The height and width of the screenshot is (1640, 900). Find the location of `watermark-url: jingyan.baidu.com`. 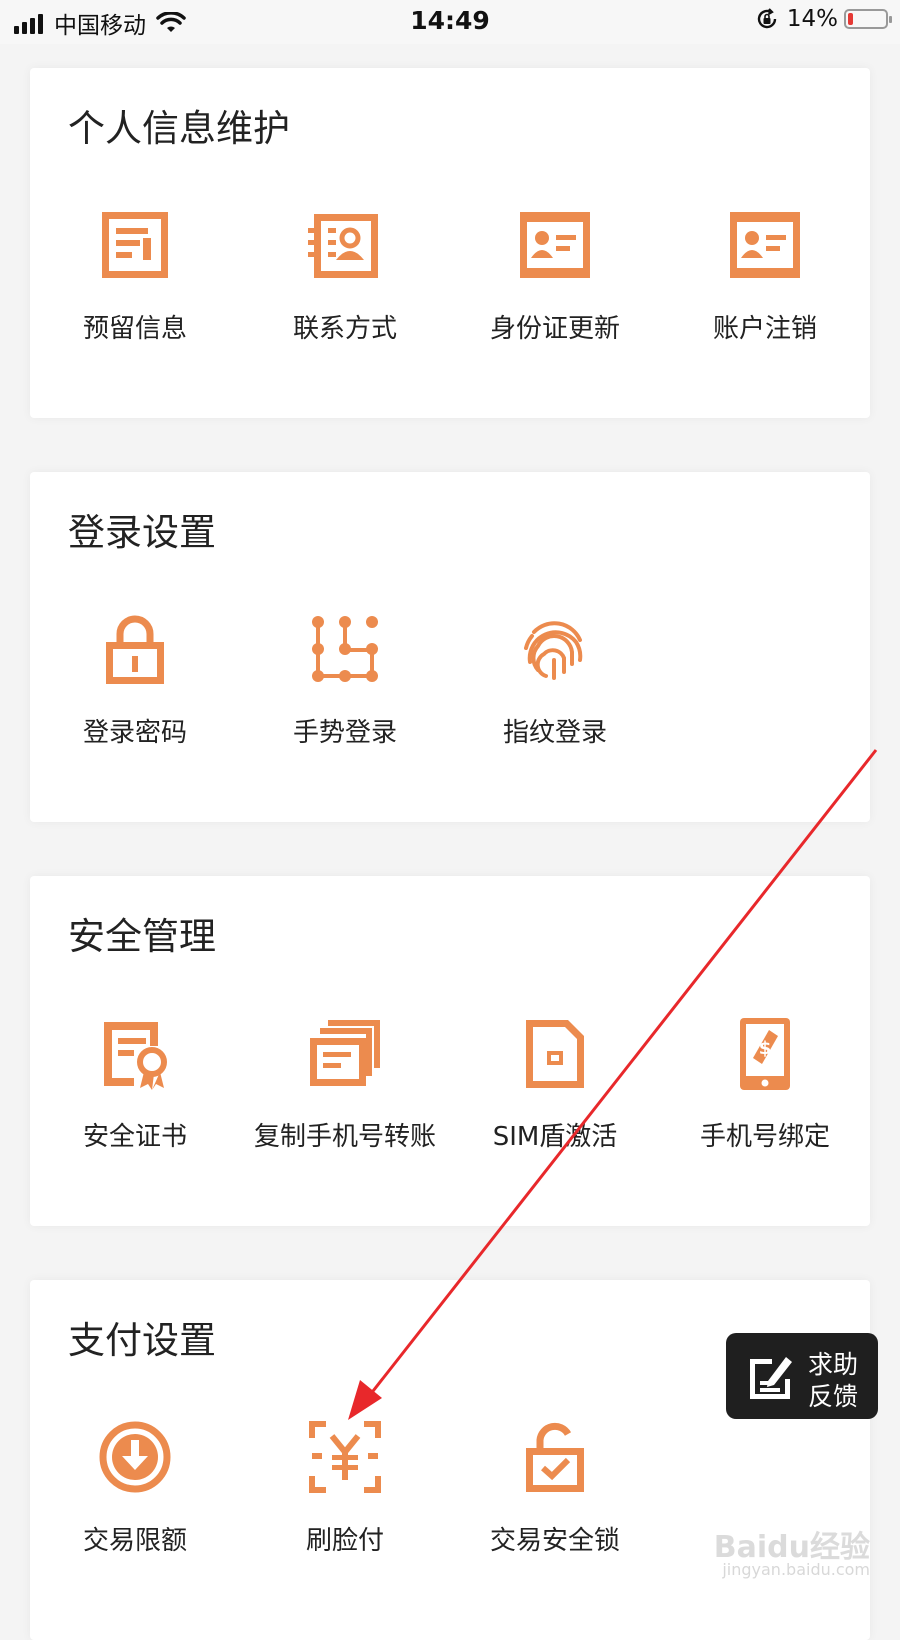

watermark-url: jingyan.baidu.com is located at coordinates (796, 1569).